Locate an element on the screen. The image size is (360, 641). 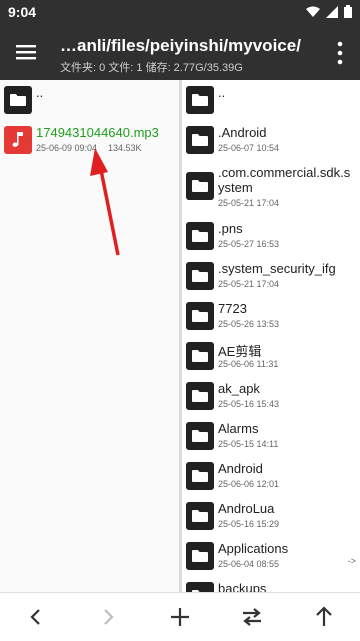
status-icons is located at coordinates (329, 11).